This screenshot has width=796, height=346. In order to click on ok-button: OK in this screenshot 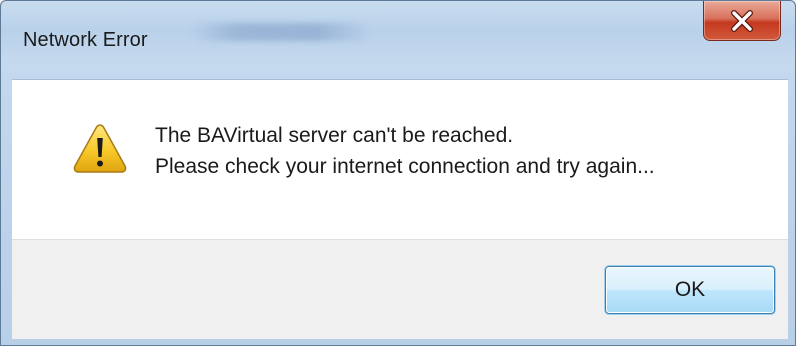, I will do `click(690, 290)`.